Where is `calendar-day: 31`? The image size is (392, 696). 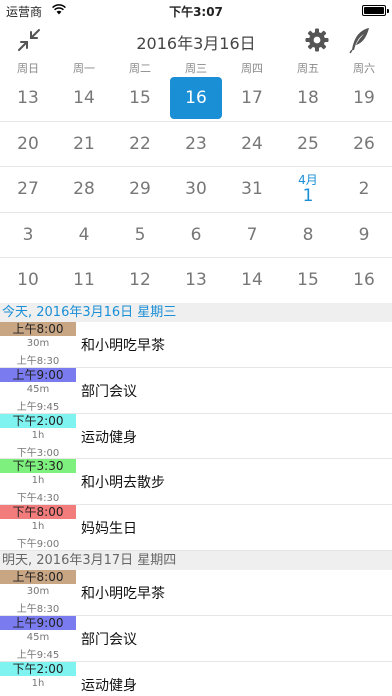
calendar-day: 31 is located at coordinates (252, 189).